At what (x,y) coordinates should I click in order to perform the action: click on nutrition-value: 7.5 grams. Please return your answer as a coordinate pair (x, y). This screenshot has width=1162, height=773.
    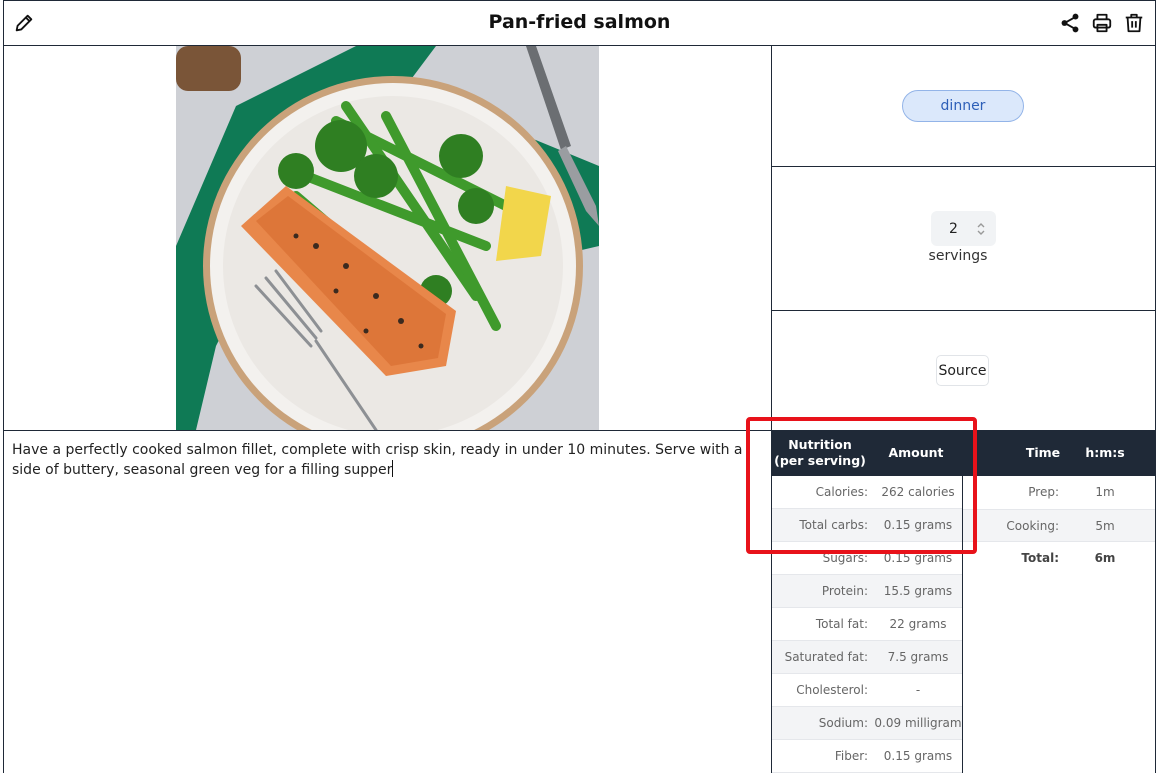
    Looking at the image, I should click on (918, 657).